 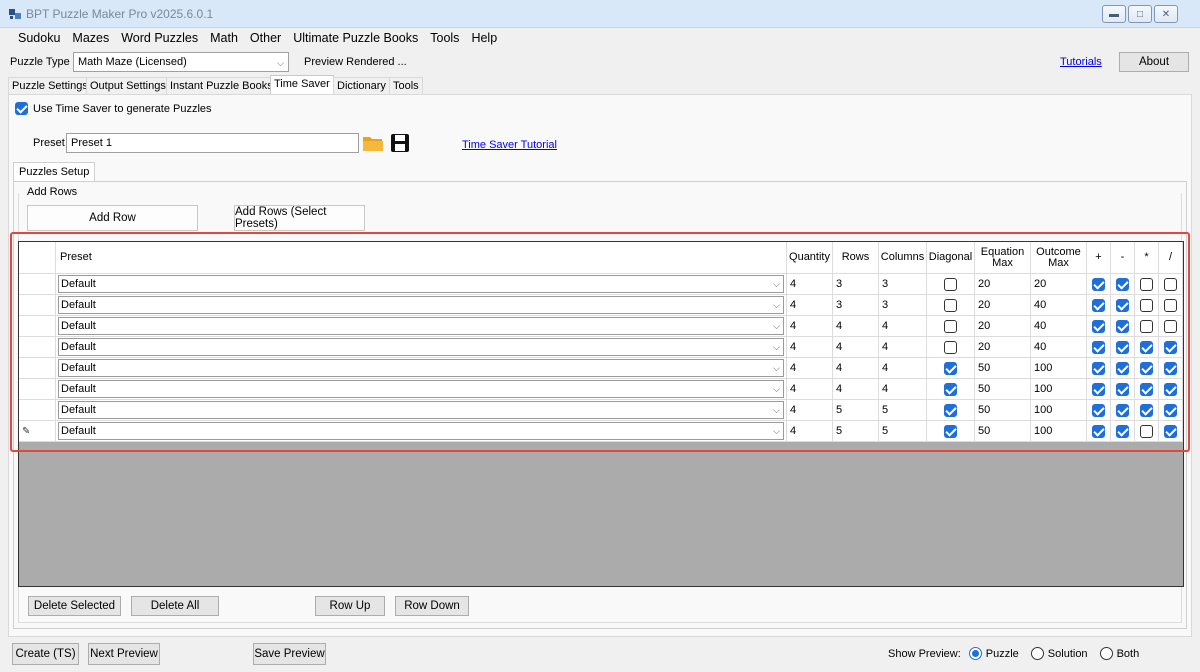 What do you see at coordinates (120, 14) in the screenshot?
I see `window-title: BPT Puzzle Maker Pro v2025.6.0.1` at bounding box center [120, 14].